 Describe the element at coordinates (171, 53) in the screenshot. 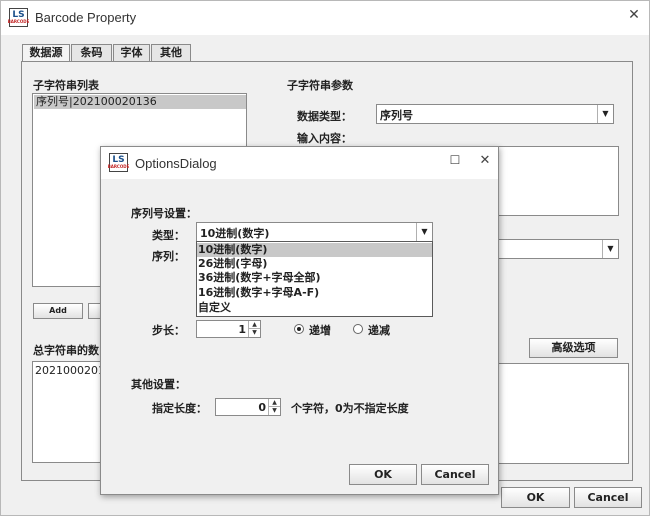

I see `tab-other: 其他` at that location.